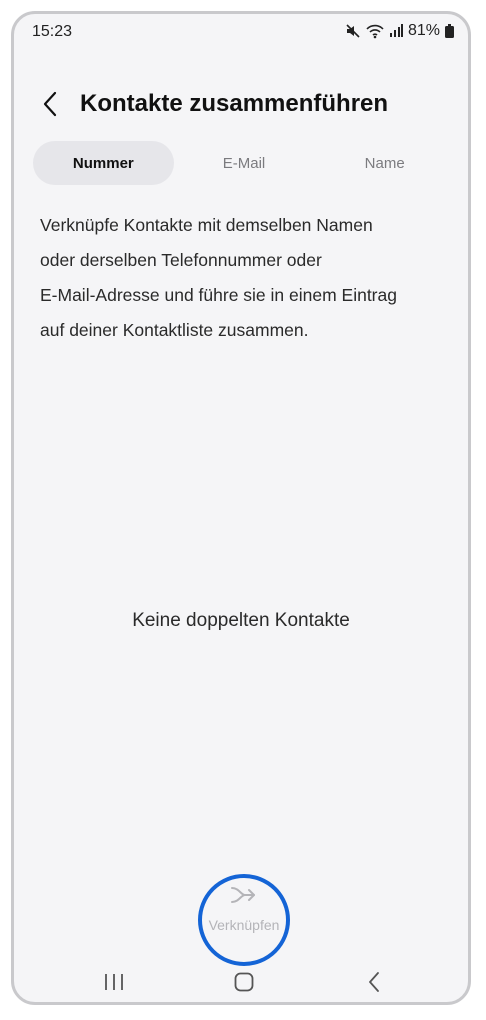  I want to click on signal-icon, so click(396, 31).